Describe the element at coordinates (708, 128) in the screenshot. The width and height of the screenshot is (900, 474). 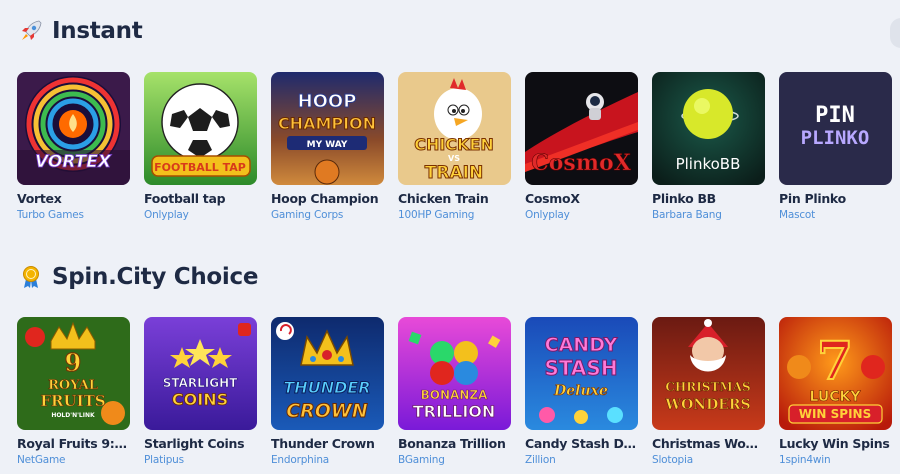
I see `game-thumbnail: PlinkoBB` at that location.